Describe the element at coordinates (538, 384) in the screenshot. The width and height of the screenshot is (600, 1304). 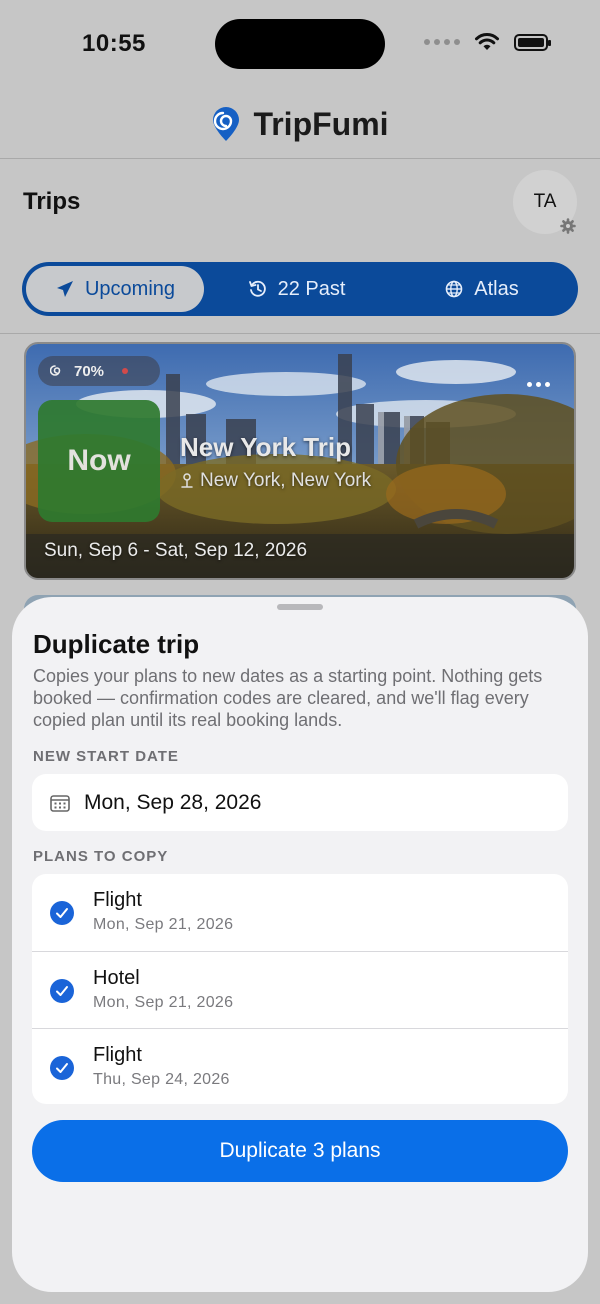
I see `more-options-icon` at that location.